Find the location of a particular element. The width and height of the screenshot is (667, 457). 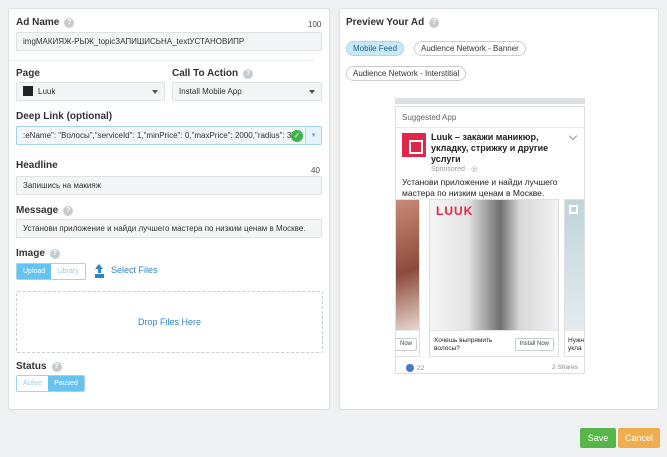

luuk-logo-icon is located at coordinates (414, 145).